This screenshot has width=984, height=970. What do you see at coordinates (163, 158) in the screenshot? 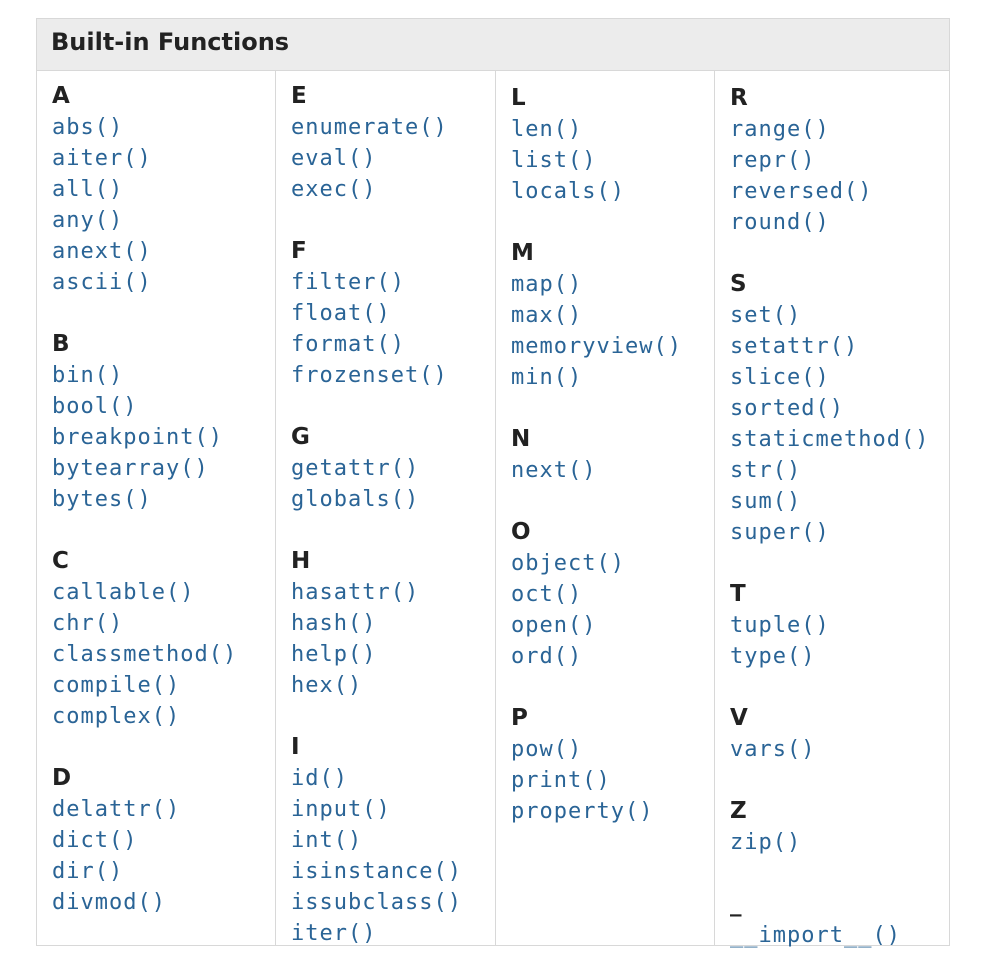
I see `function-link: aiter()` at bounding box center [163, 158].